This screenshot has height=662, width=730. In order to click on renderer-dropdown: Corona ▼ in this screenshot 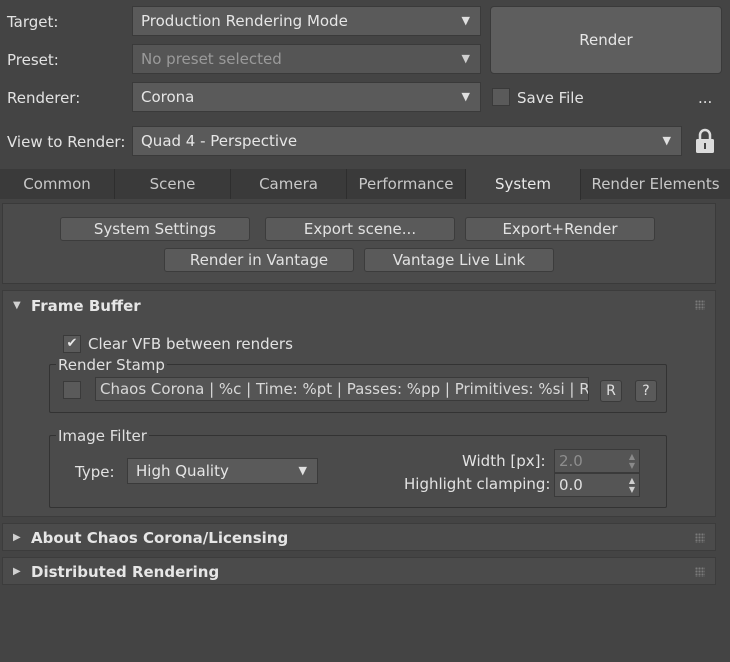, I will do `click(306, 97)`.